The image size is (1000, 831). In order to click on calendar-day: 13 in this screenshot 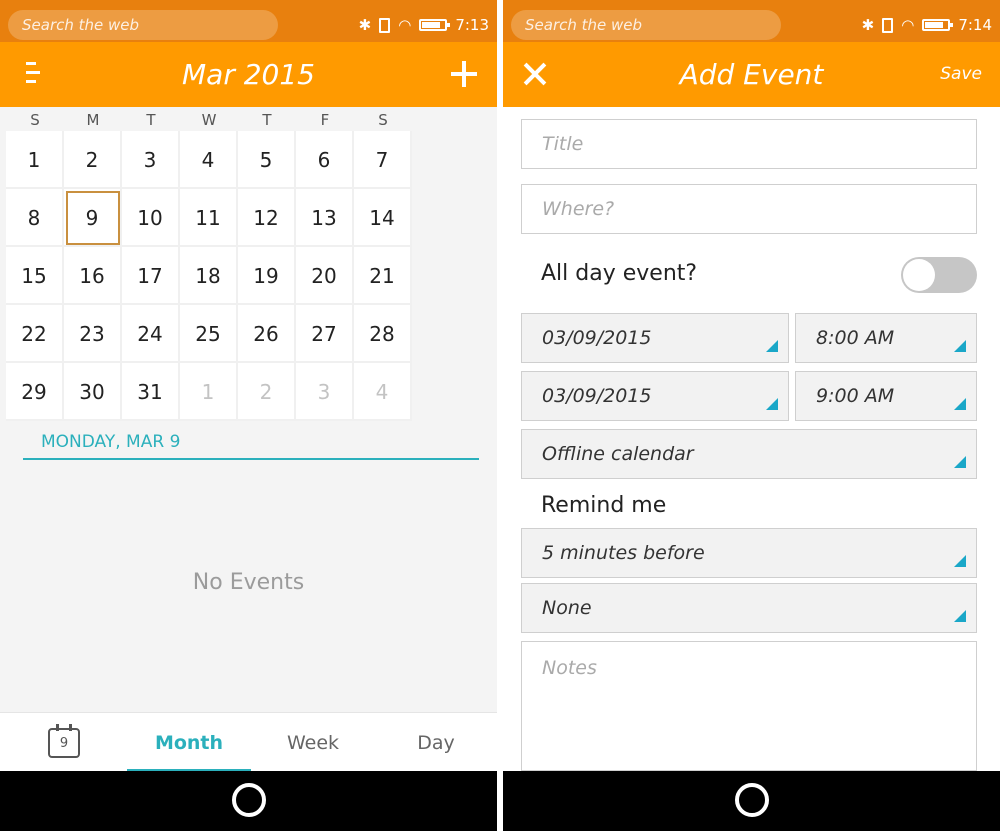, I will do `click(325, 218)`.